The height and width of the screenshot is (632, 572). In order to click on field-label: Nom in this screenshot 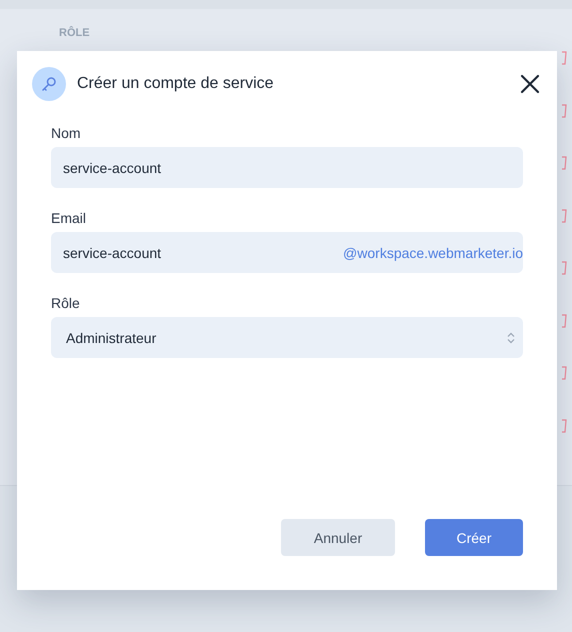, I will do `click(66, 133)`.